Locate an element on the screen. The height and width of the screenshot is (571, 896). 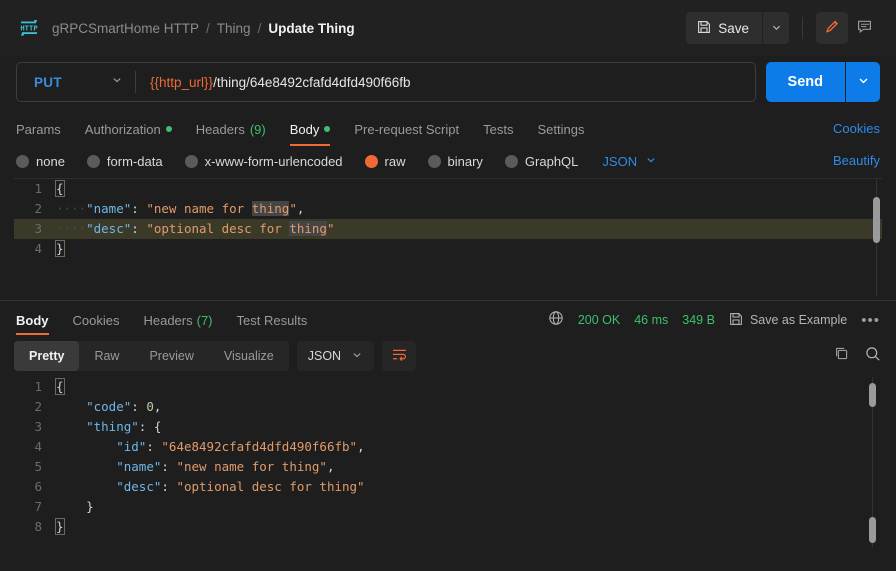
response-format-selector: JSON is located at coordinates (335, 356).